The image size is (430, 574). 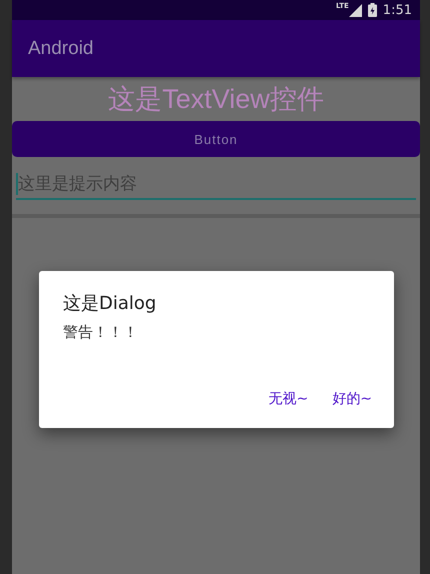 What do you see at coordinates (397, 10) in the screenshot?
I see `clock-text: 1:51` at bounding box center [397, 10].